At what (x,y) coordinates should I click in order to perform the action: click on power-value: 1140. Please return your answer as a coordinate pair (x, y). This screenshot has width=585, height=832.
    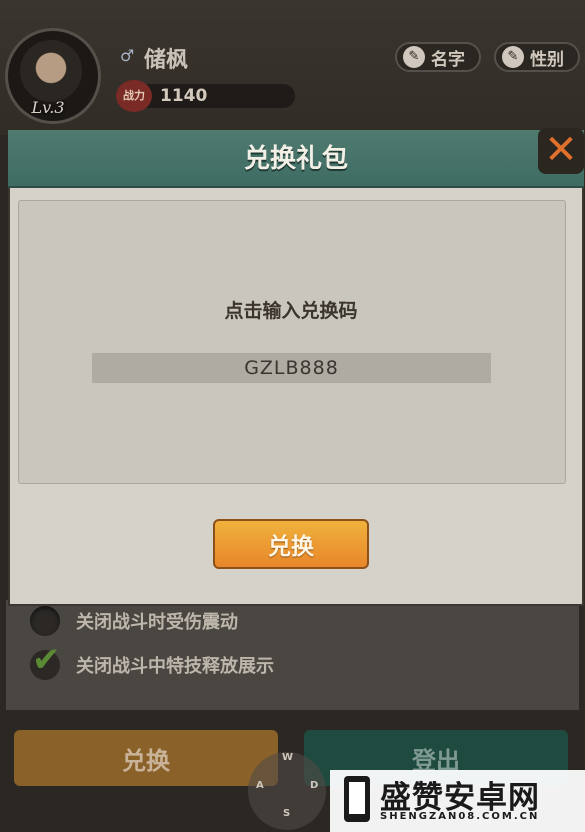
    Looking at the image, I should click on (184, 96).